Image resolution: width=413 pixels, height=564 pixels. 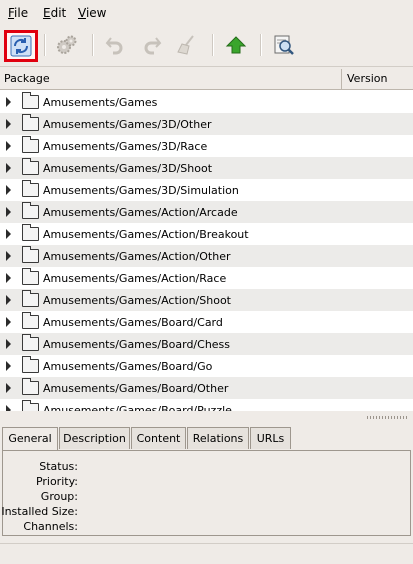 I want to click on group-label: Group:, so click(x=59, y=496).